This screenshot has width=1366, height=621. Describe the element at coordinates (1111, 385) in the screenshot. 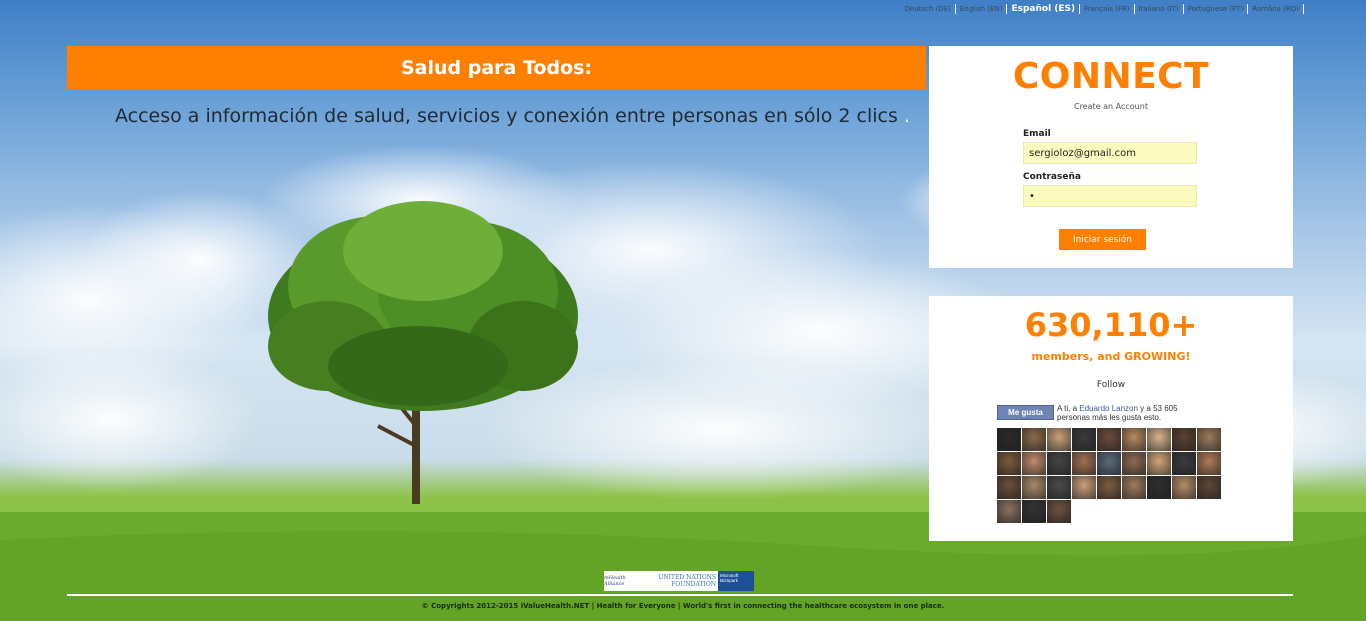

I see `follow-label: Follow` at that location.